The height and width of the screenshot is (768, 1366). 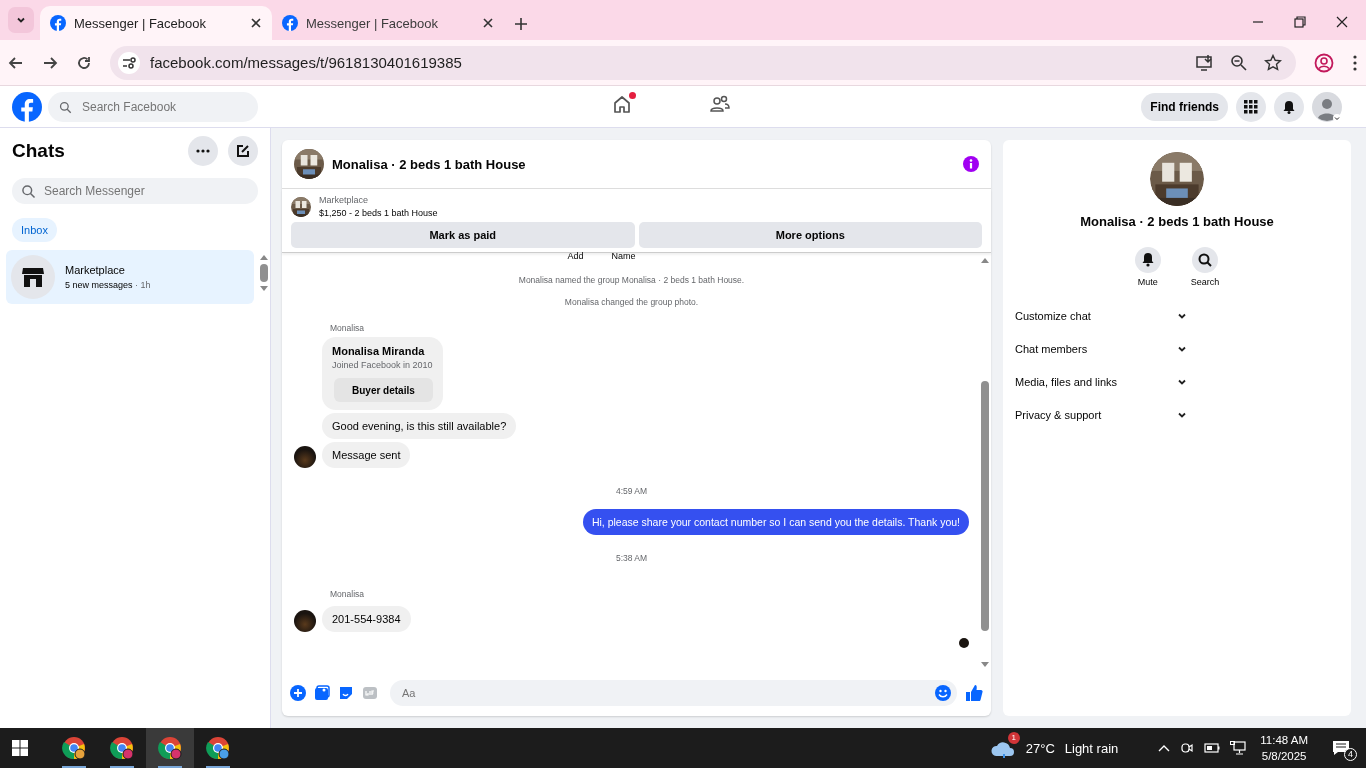 I want to click on chat-list-item: Marketplace 5 new messages · 1h, so click(x=130, y=277).